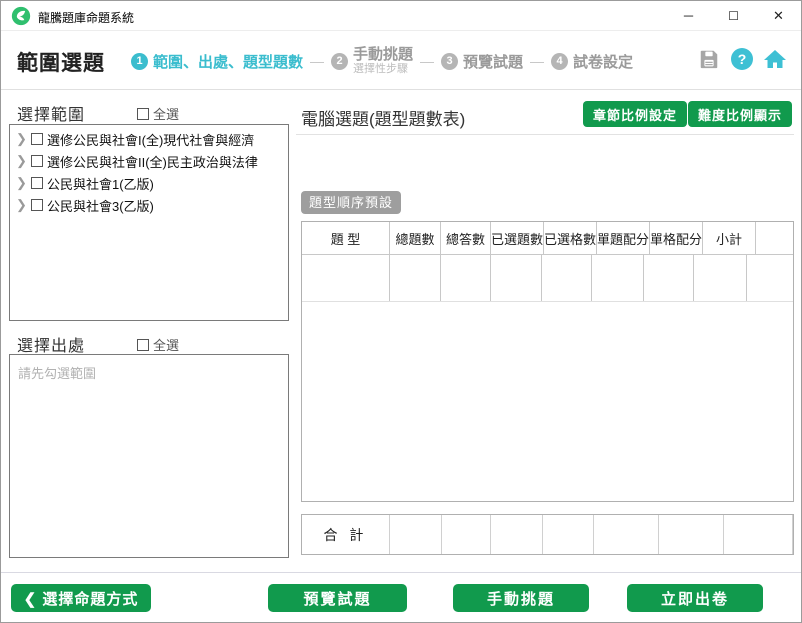  What do you see at coordinates (415, 238) in the screenshot?
I see `col-total-questions: 總題數` at bounding box center [415, 238].